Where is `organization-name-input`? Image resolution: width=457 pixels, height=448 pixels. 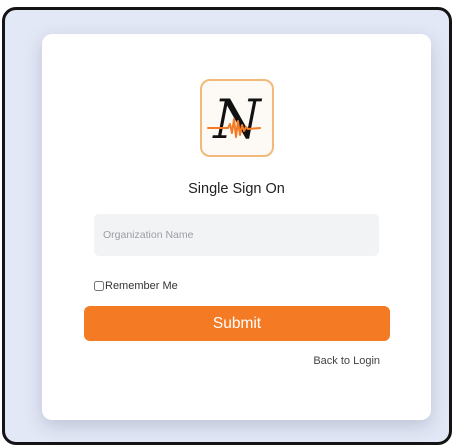
organization-name-input is located at coordinates (236, 235).